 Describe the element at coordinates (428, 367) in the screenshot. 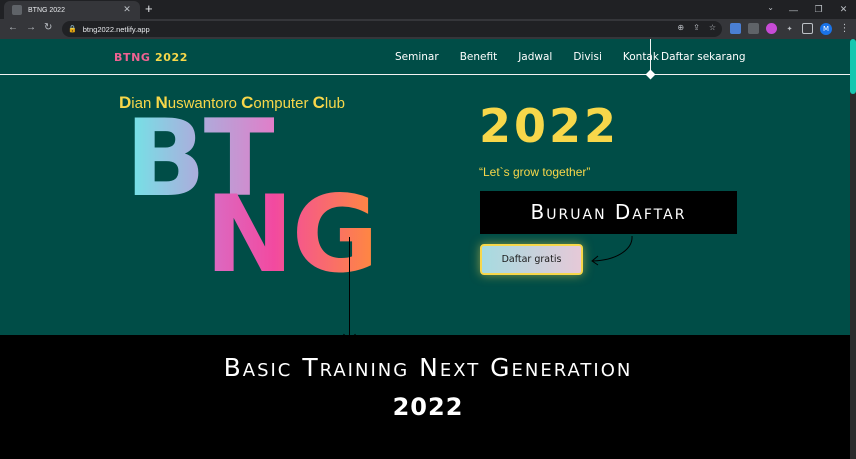

I see `program-title: Basic Training Next Generation` at that location.